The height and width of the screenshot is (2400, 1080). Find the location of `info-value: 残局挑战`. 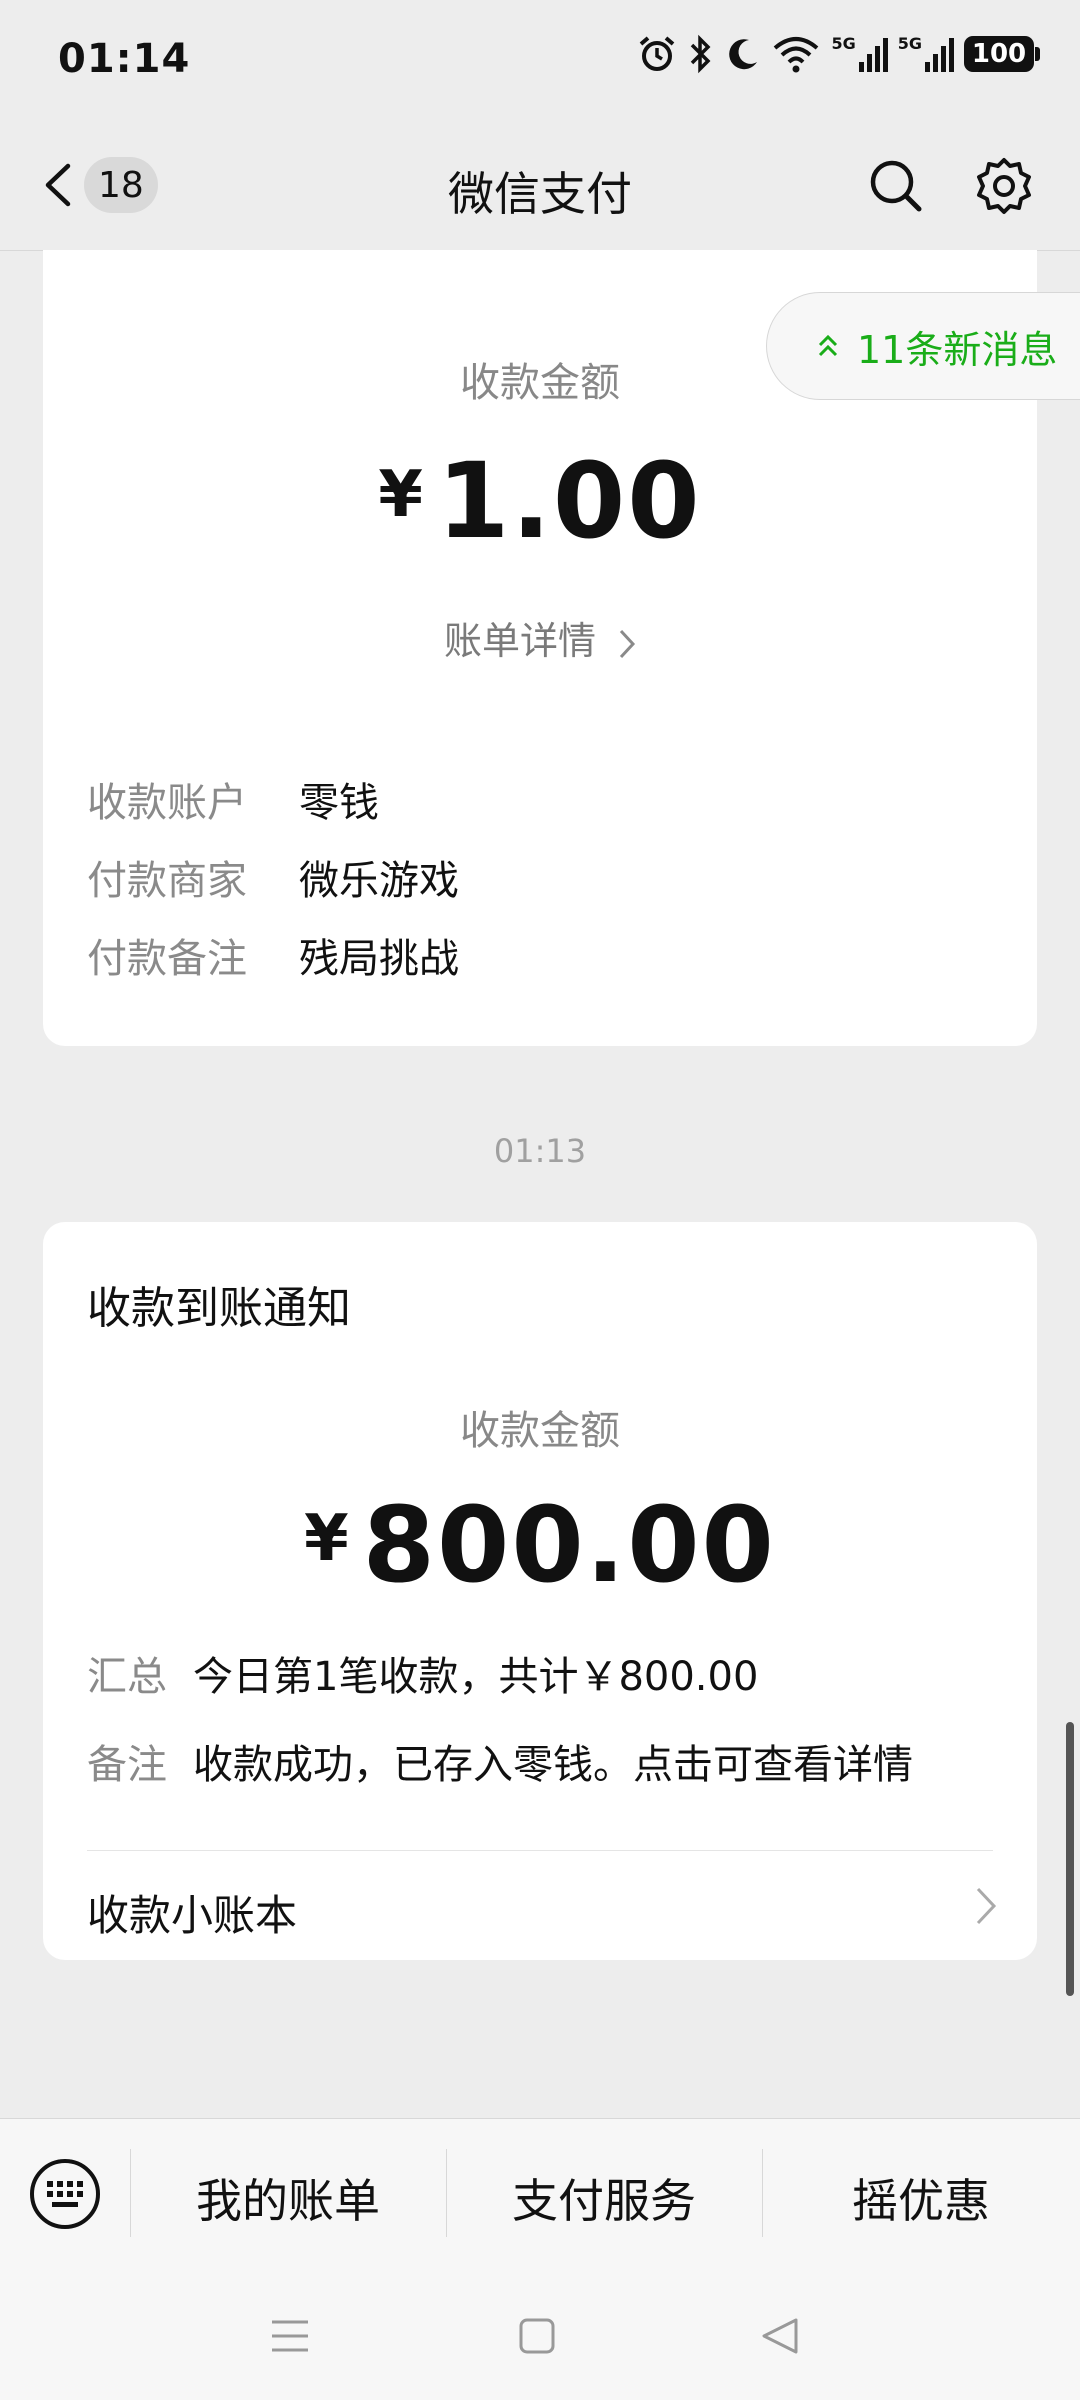

info-value: 残局挑战 is located at coordinates (379, 959).